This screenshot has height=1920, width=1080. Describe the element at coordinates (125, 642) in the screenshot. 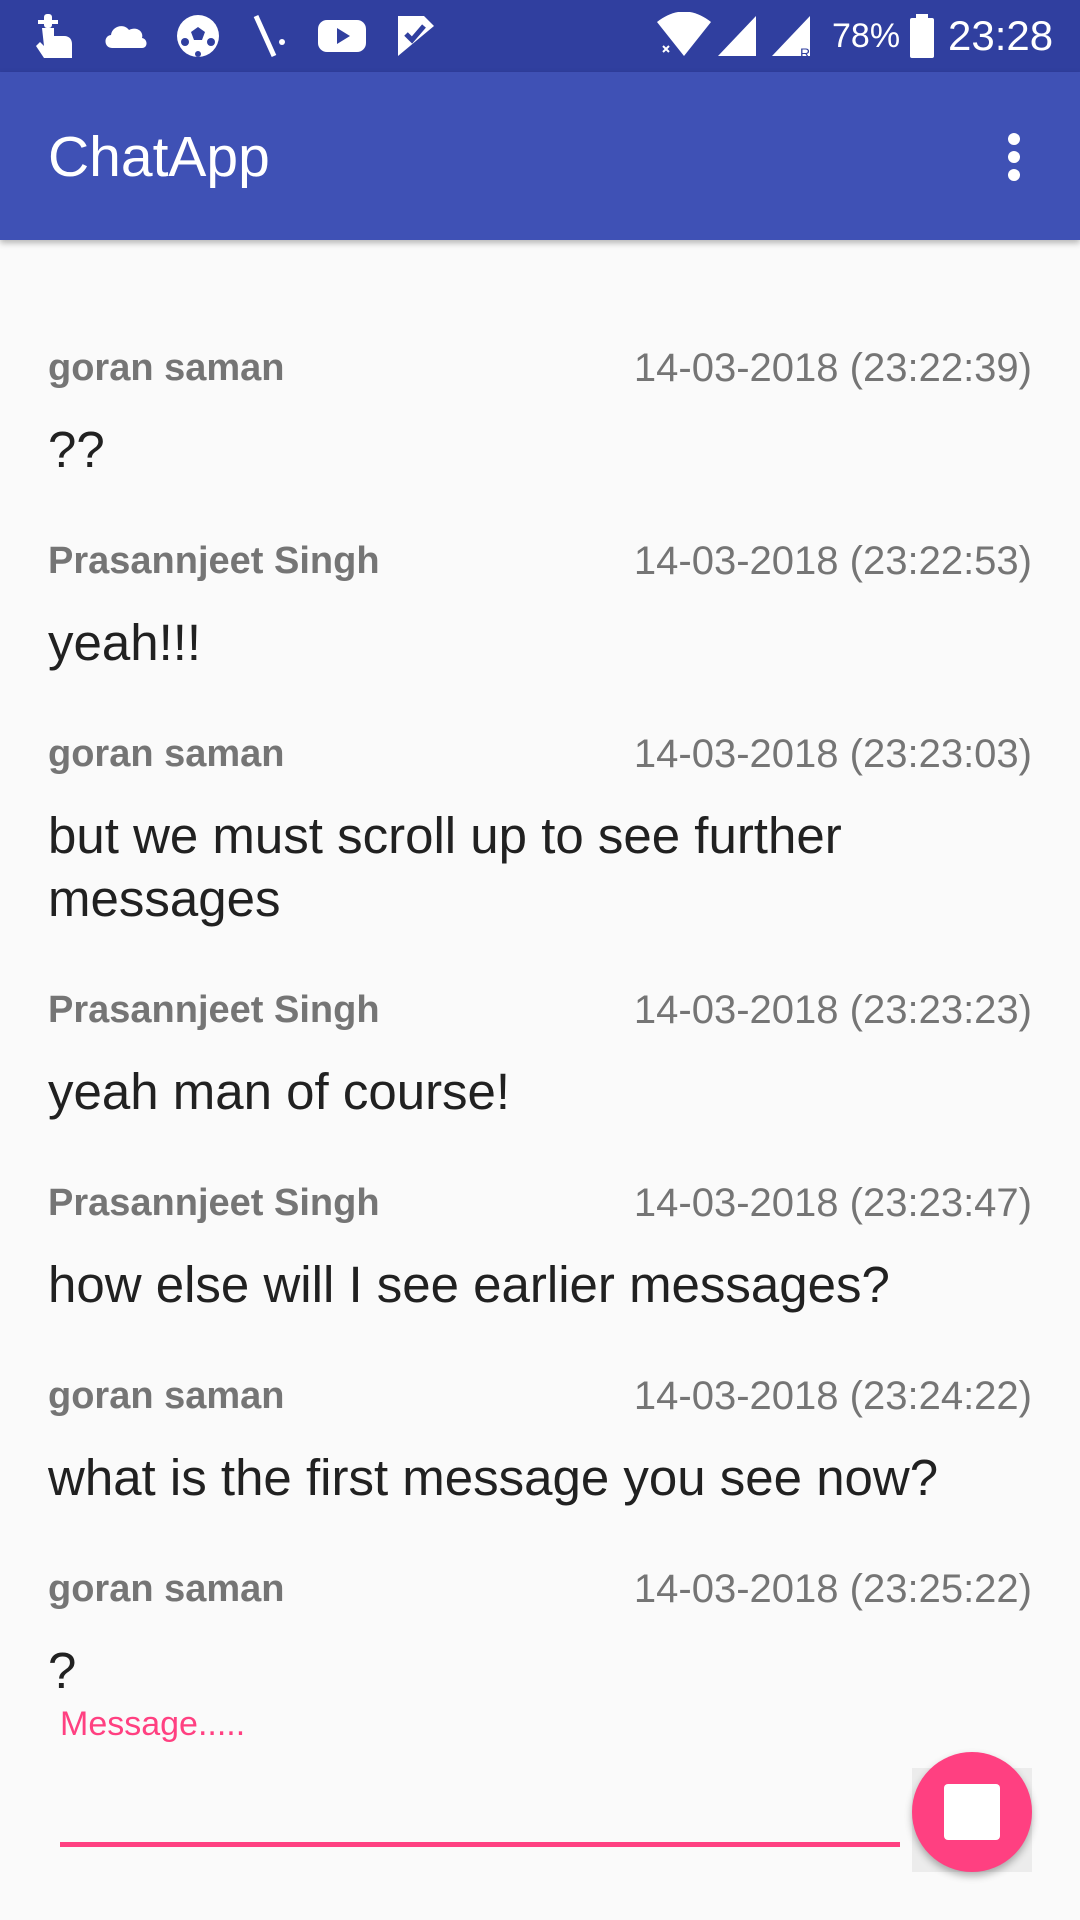

I see `message-text: yeah!!!` at that location.